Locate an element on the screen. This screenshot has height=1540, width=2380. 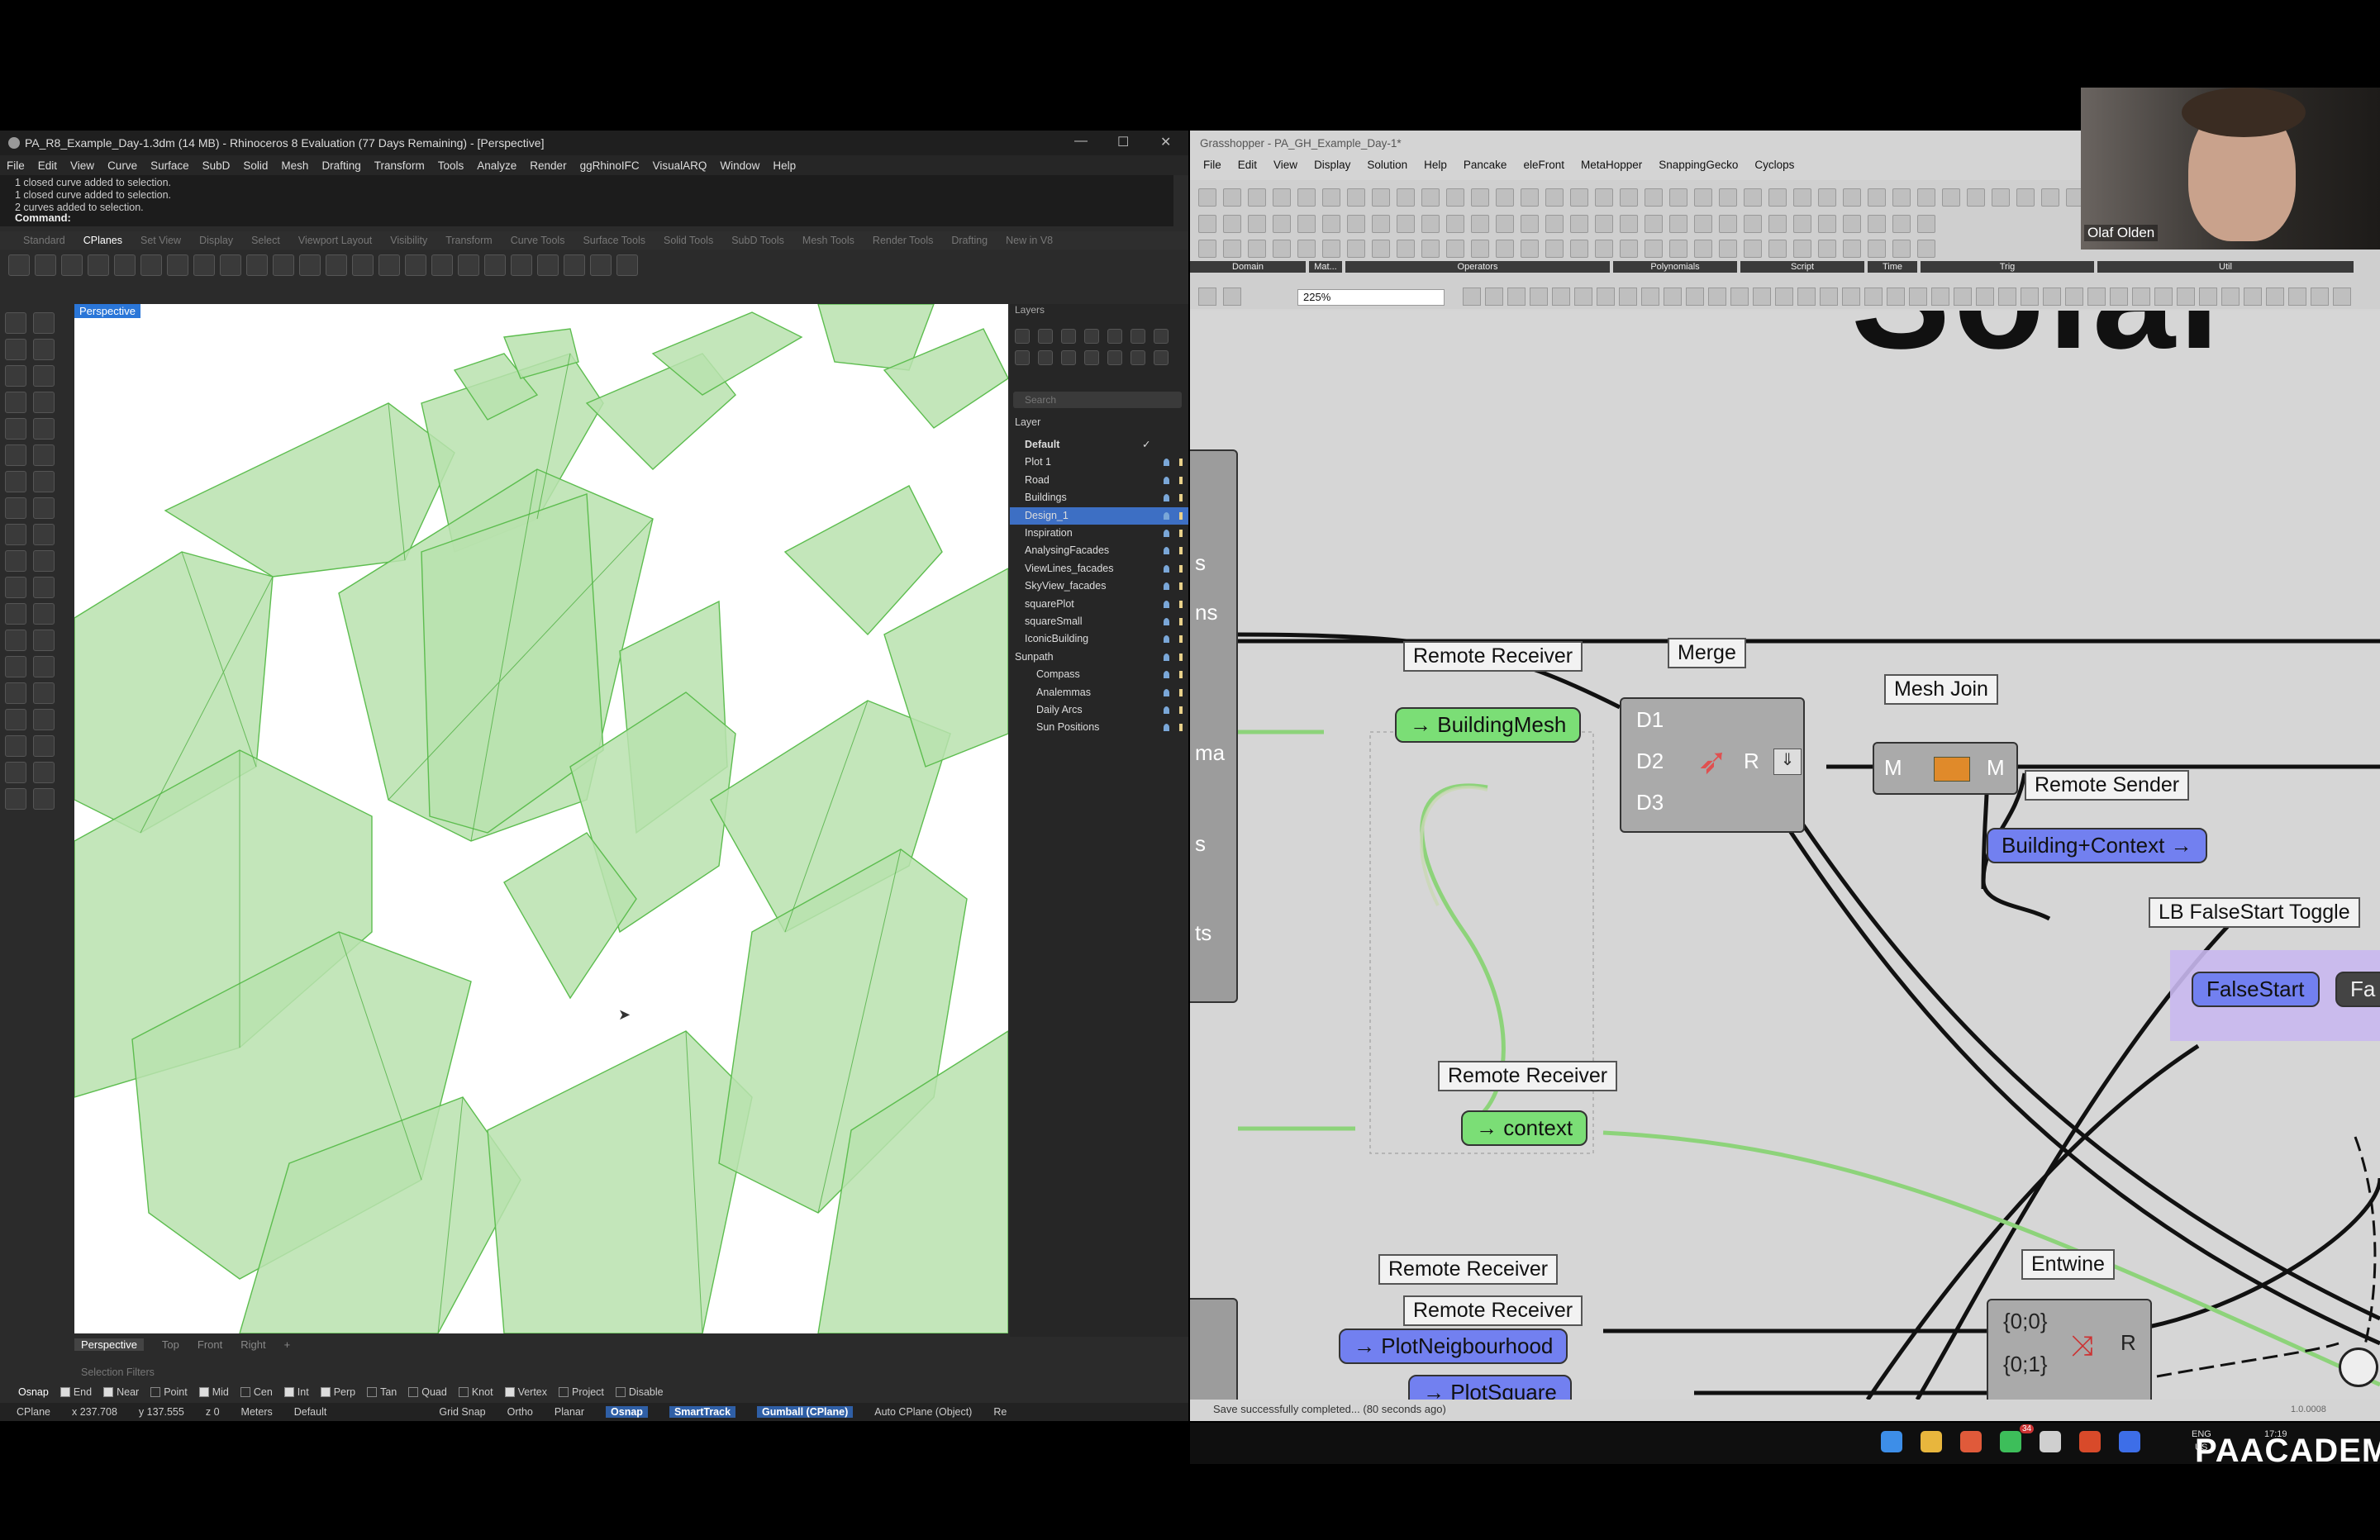
menu-item-render: Render is located at coordinates (548, 165).